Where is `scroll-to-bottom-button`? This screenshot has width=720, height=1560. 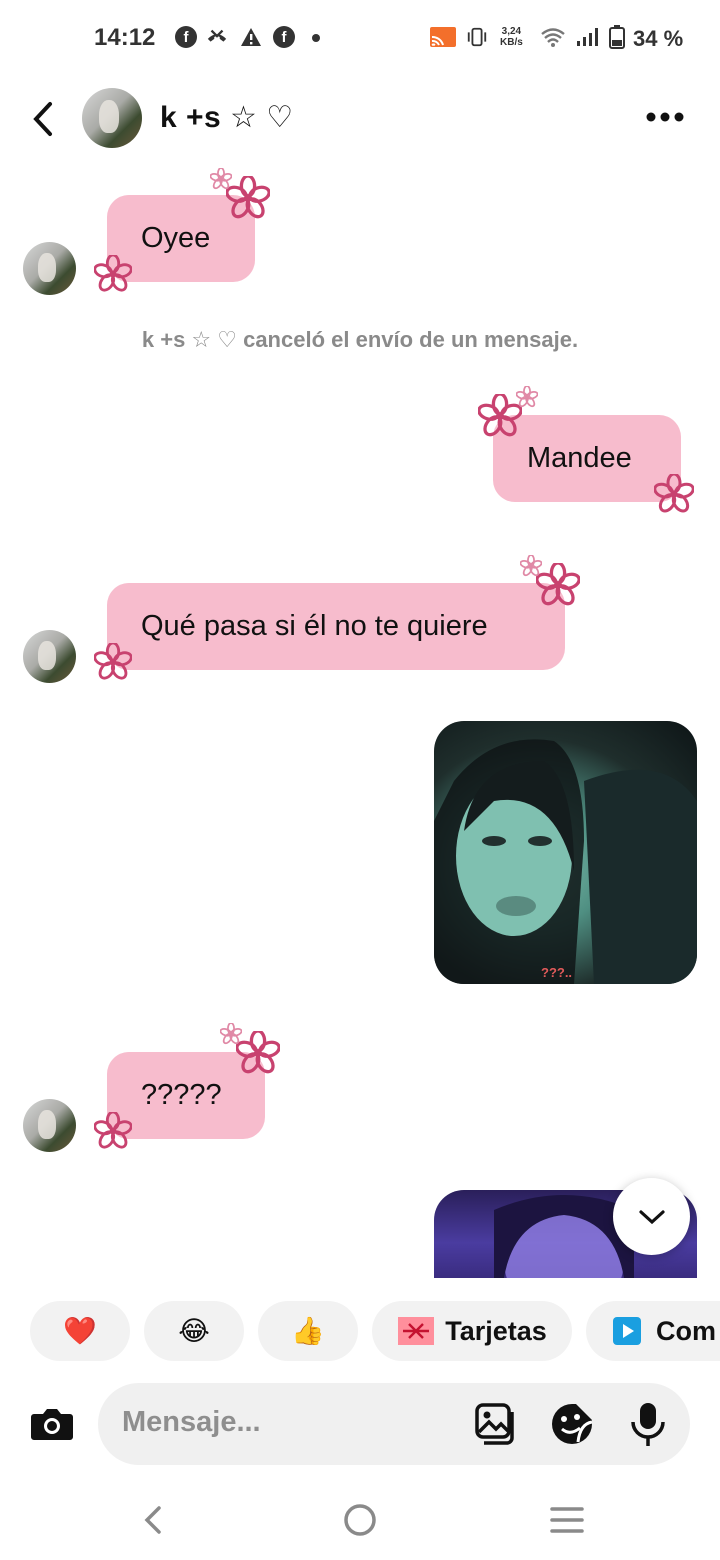 scroll-to-bottom-button is located at coordinates (651, 1216).